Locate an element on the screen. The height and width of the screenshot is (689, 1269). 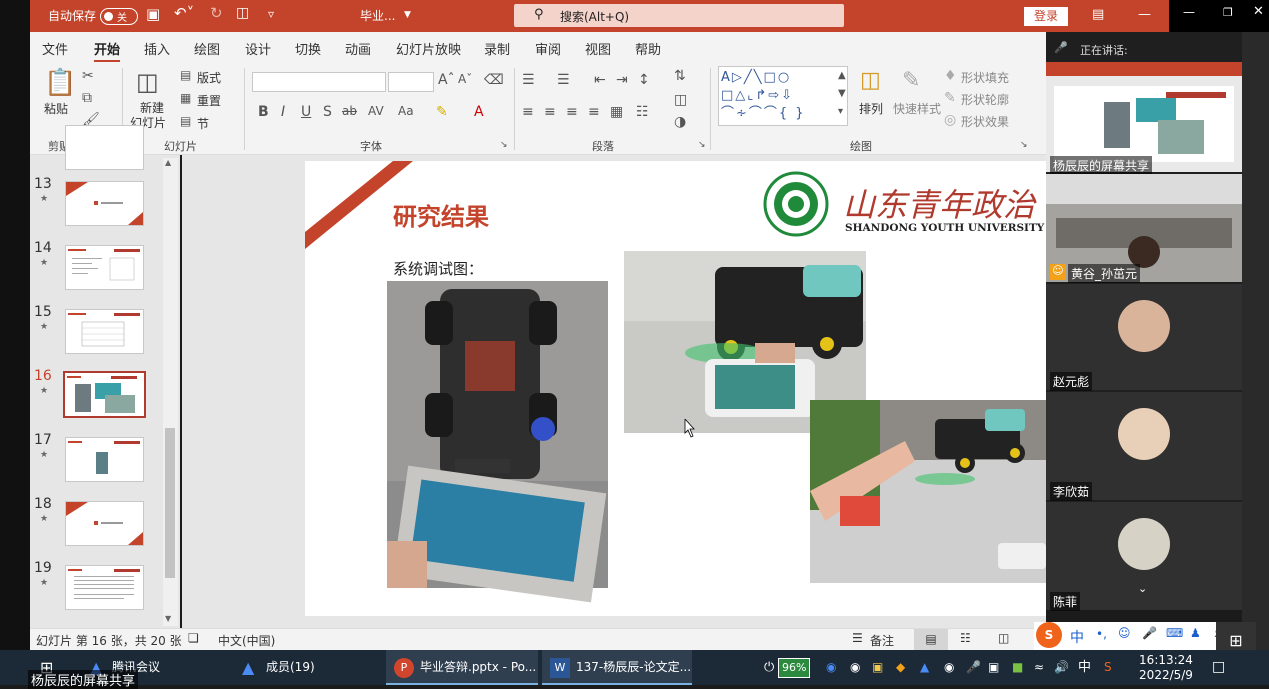
gallery-down-icon: ▼ is located at coordinates (842, 93).